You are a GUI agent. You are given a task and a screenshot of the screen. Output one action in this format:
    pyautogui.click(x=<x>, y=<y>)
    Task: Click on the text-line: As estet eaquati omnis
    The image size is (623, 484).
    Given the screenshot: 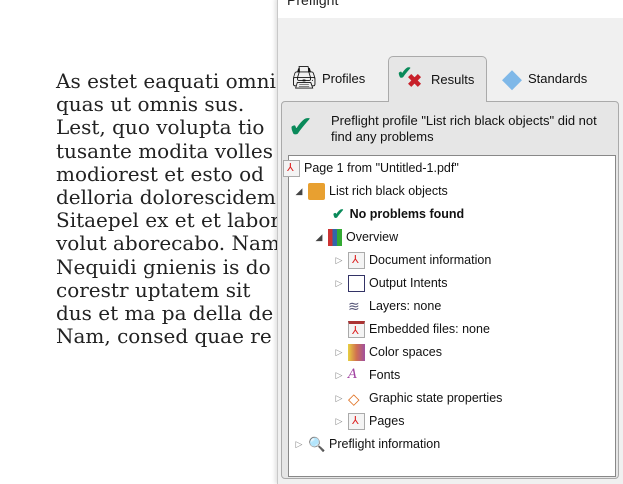 What is the action you would take?
    pyautogui.click(x=171, y=81)
    